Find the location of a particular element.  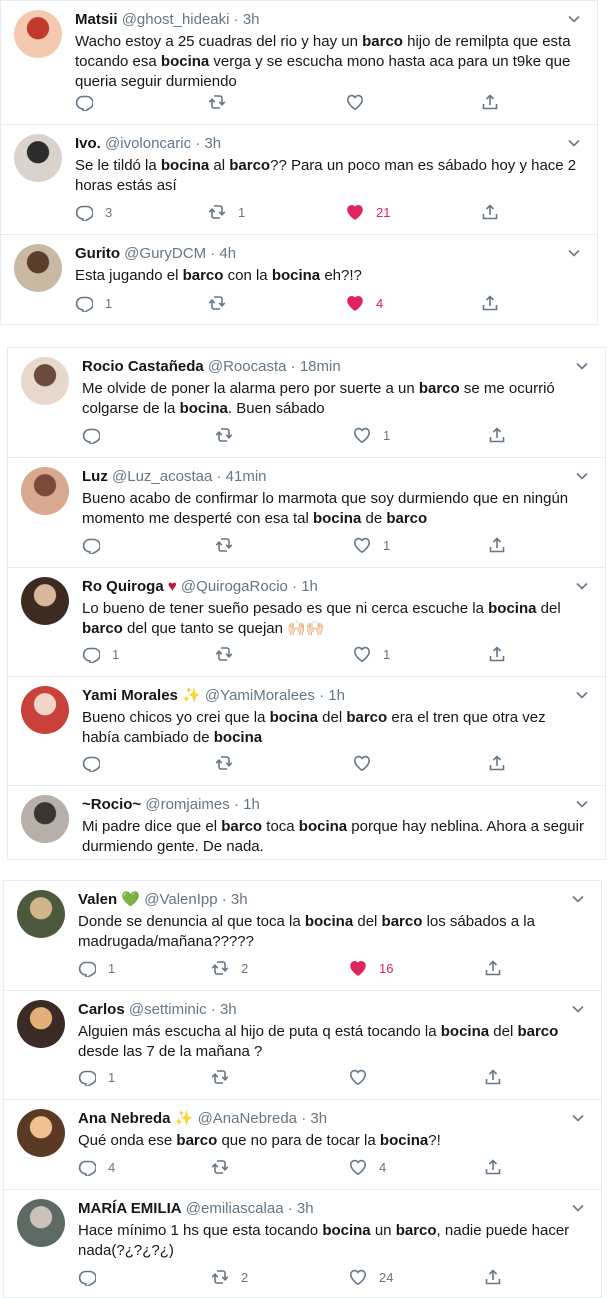

username: @ghost_hideaki is located at coordinates (176, 19).